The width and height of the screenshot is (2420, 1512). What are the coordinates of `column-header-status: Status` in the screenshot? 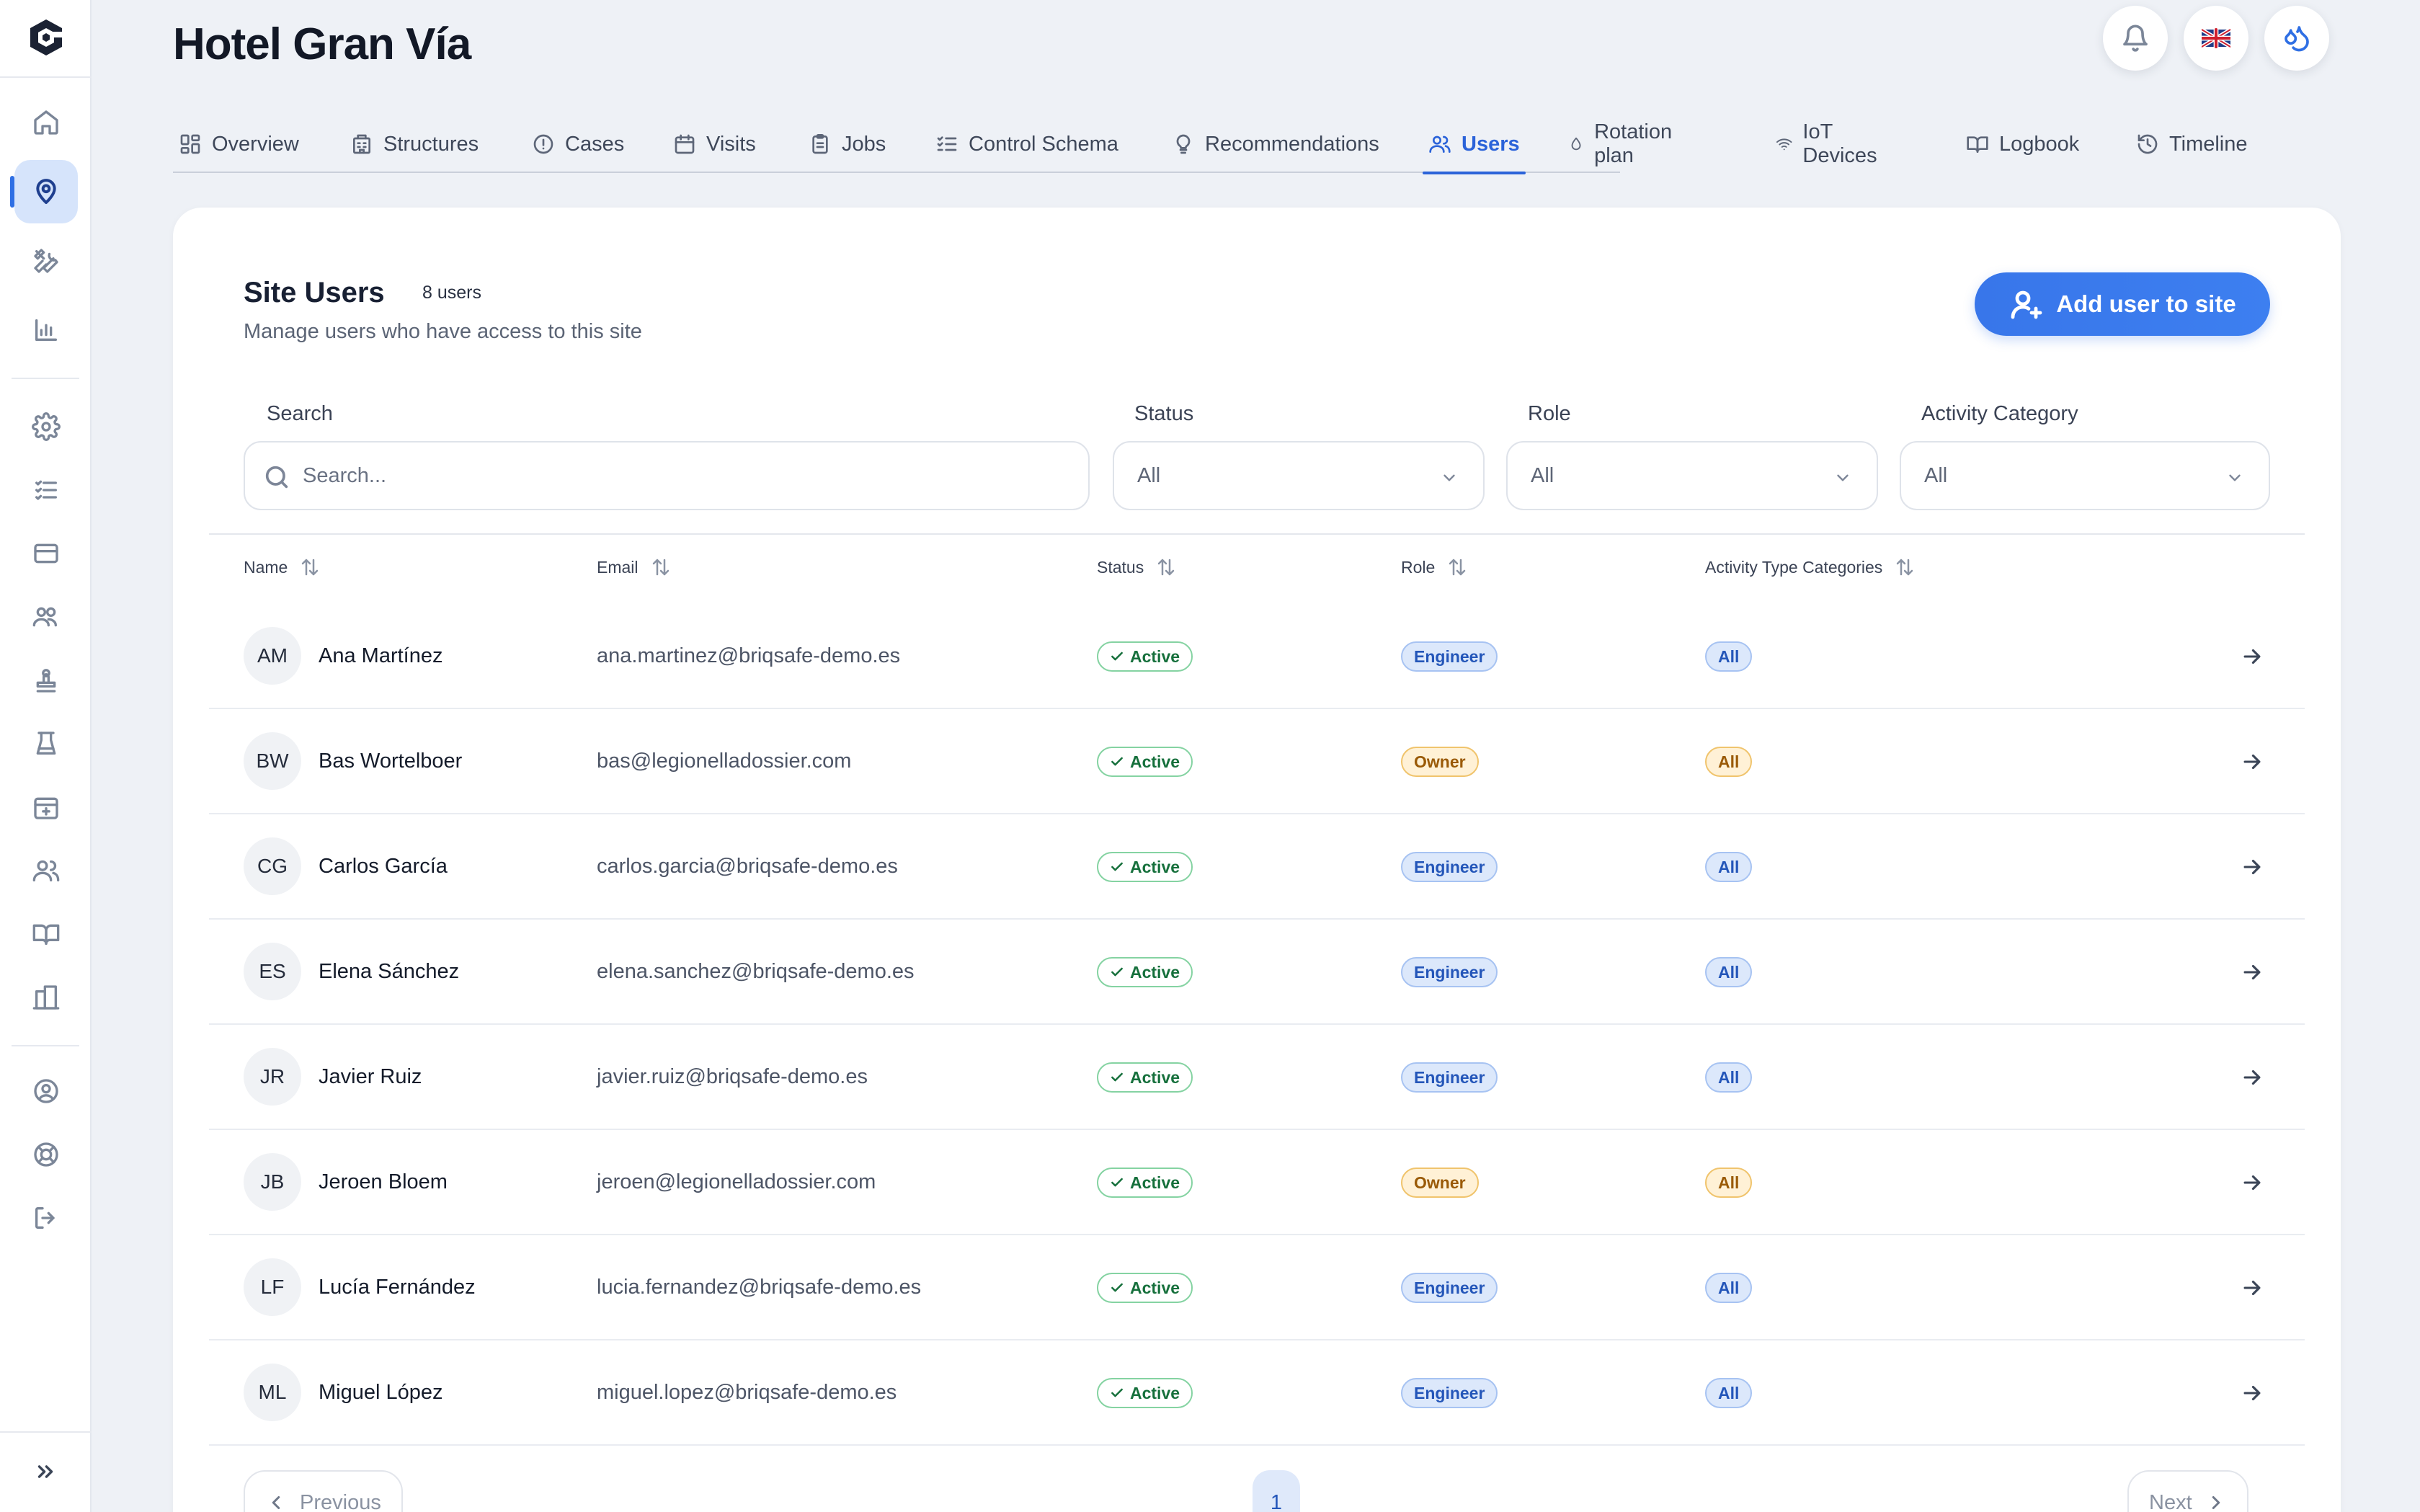 It's located at (1137, 567).